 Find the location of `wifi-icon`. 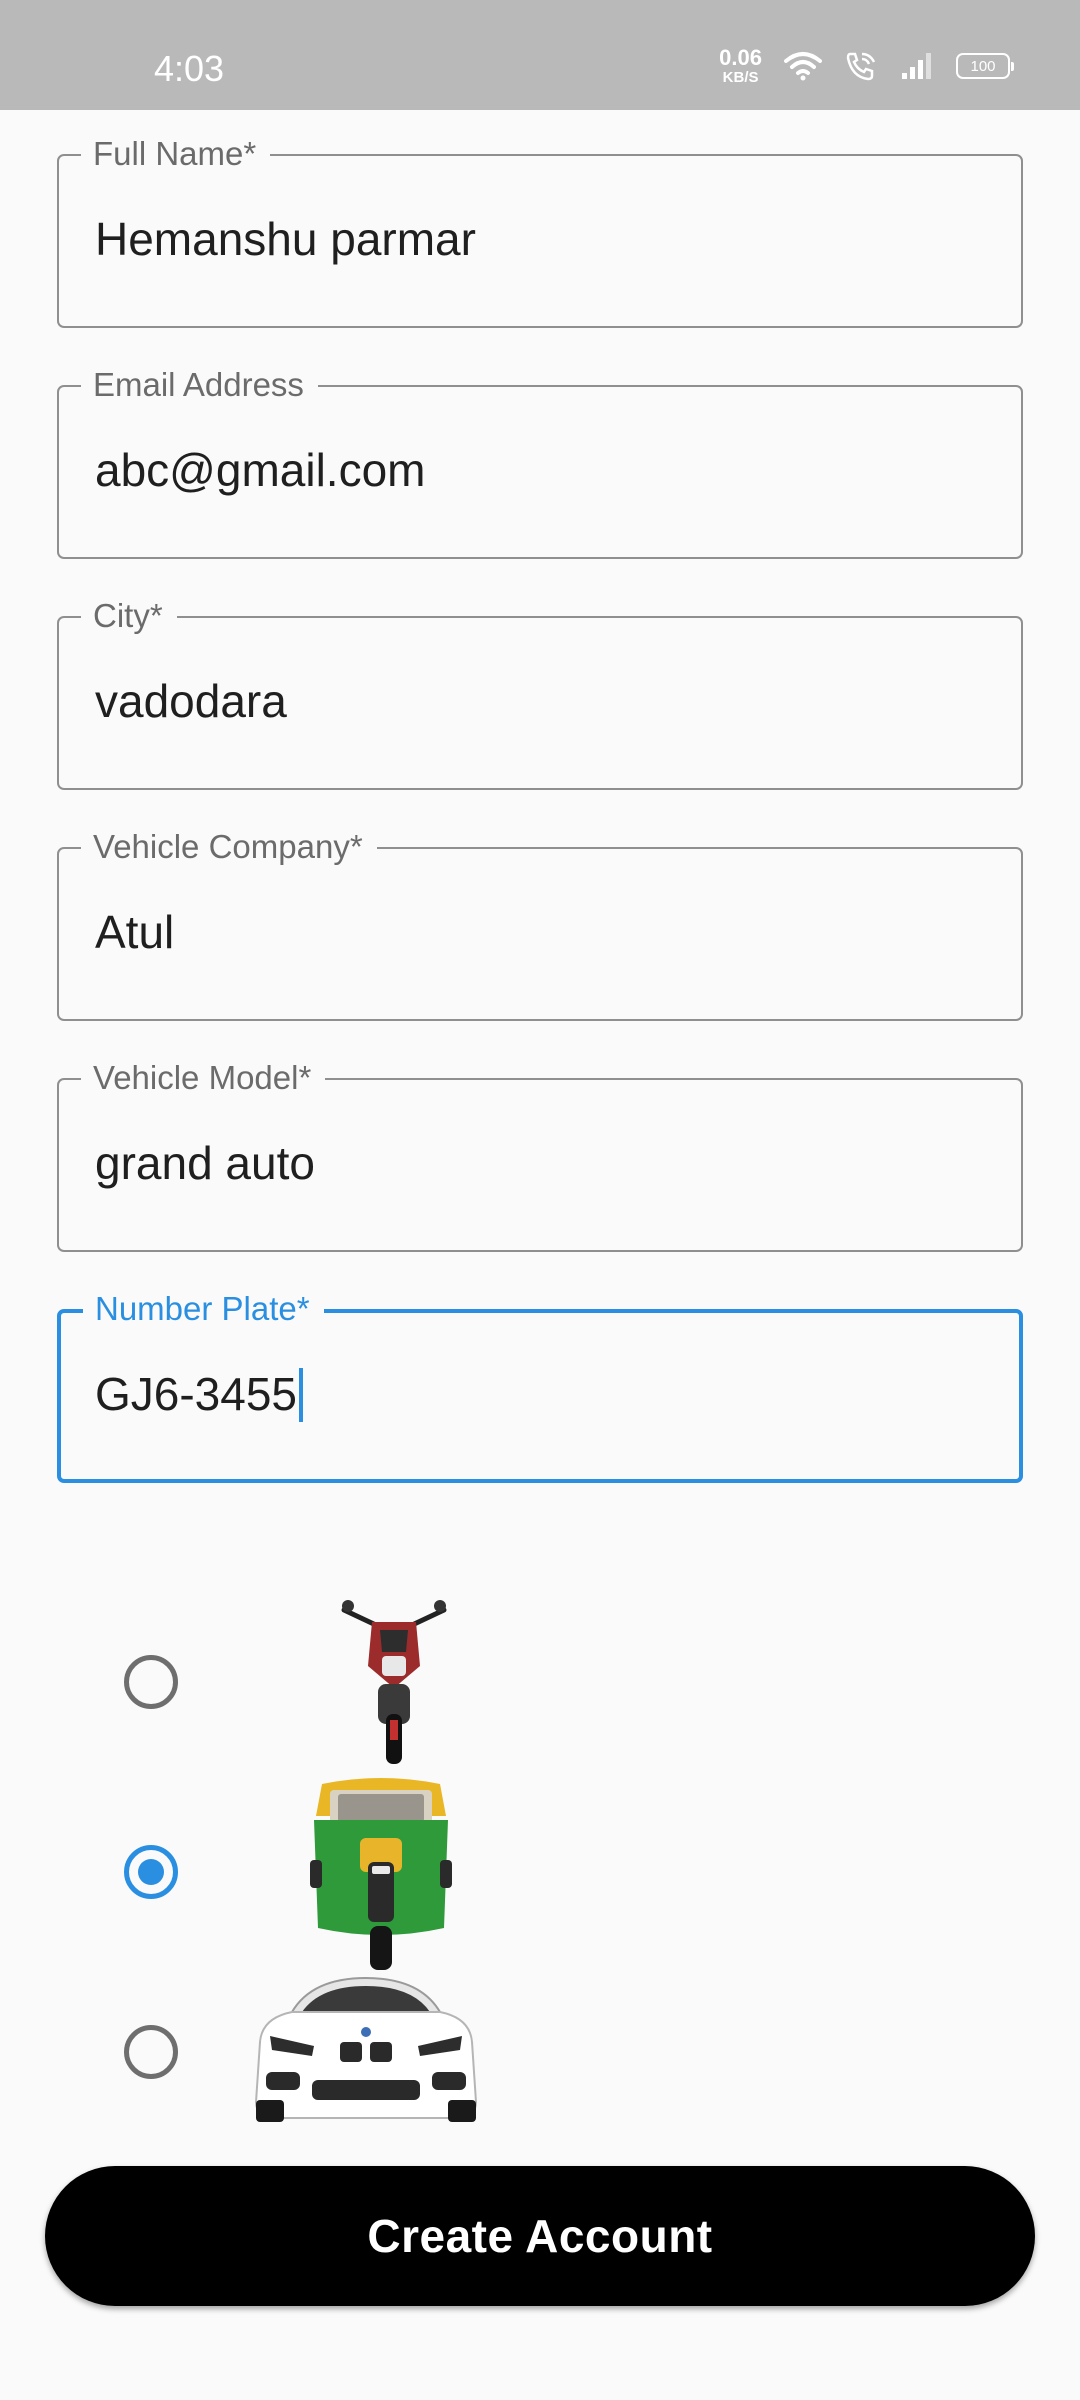

wifi-icon is located at coordinates (803, 66).